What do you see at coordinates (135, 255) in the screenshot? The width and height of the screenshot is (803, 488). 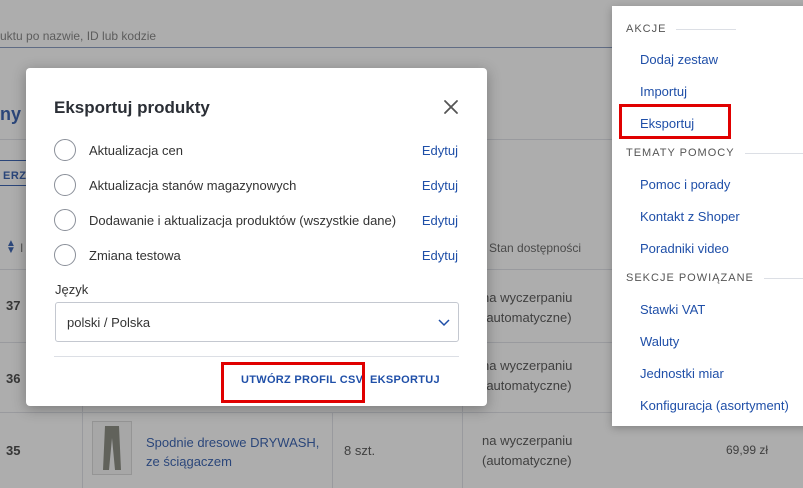 I see `option-label: Zmiana testowa` at bounding box center [135, 255].